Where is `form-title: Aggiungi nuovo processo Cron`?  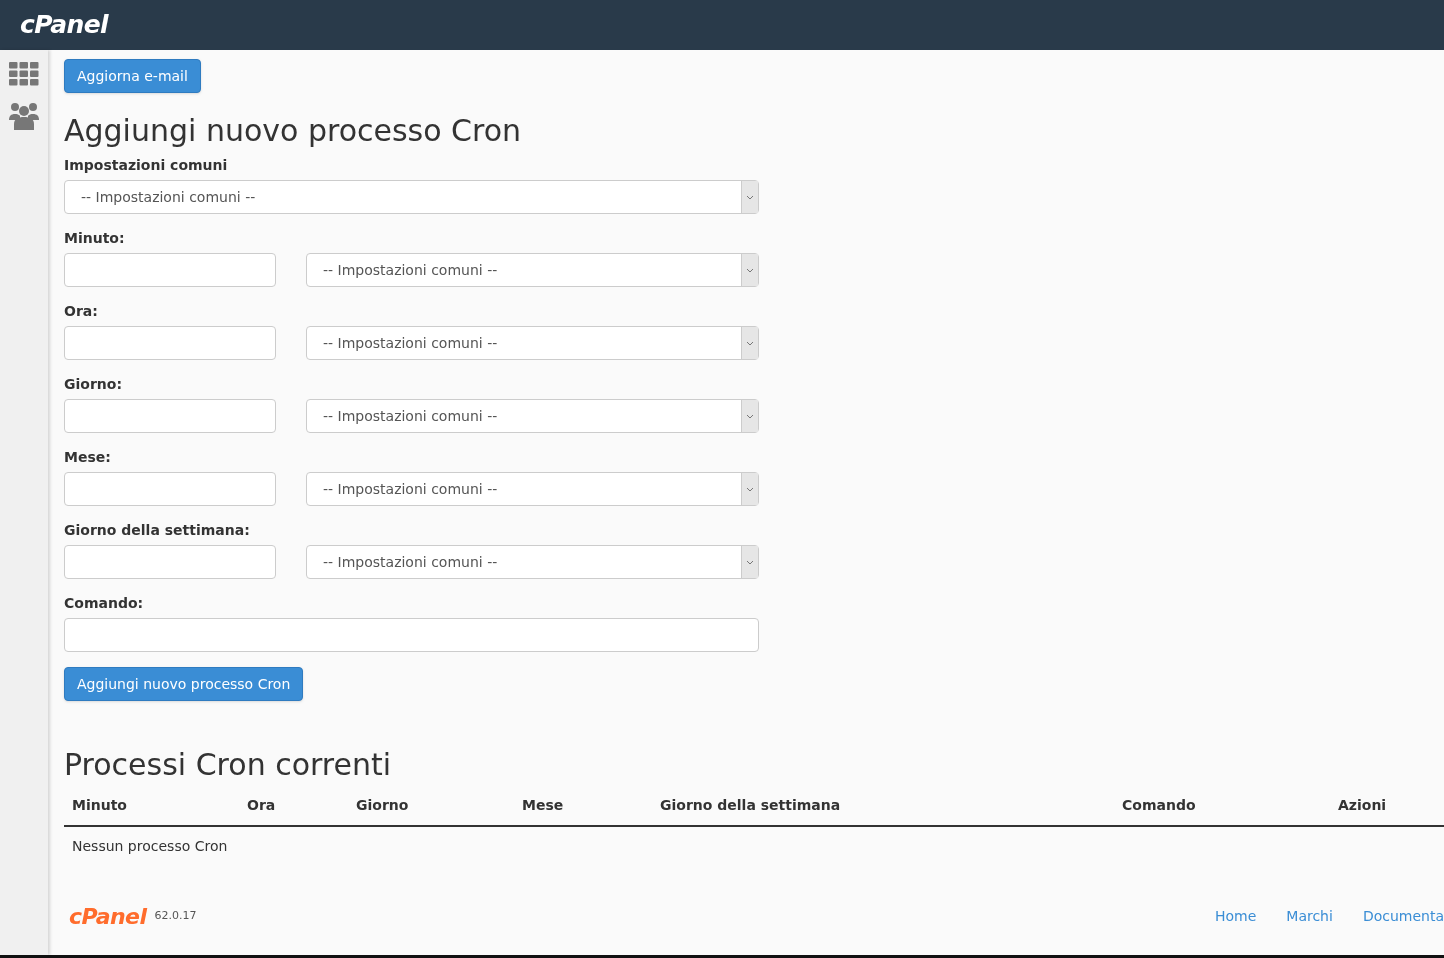
form-title: Aggiungi nuovo processo Cron is located at coordinates (293, 131).